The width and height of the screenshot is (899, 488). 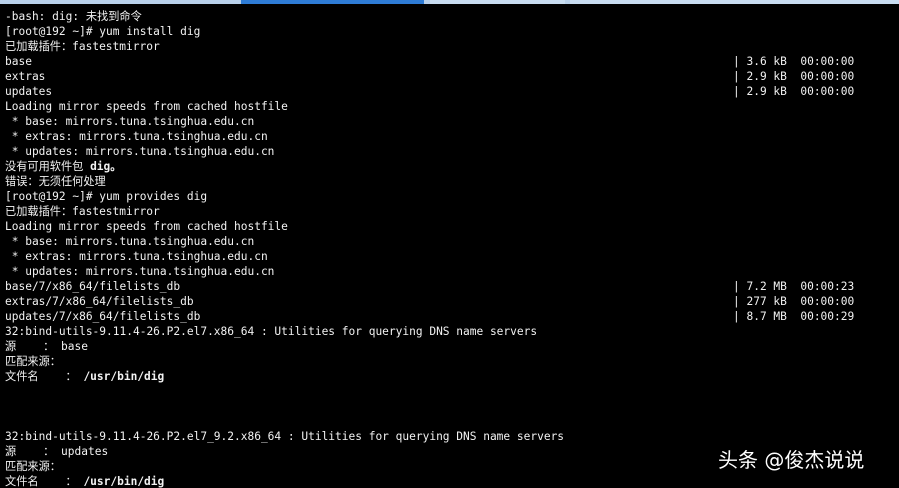 What do you see at coordinates (791, 460) in the screenshot?
I see `watermark: 头条 @俊杰说说` at bounding box center [791, 460].